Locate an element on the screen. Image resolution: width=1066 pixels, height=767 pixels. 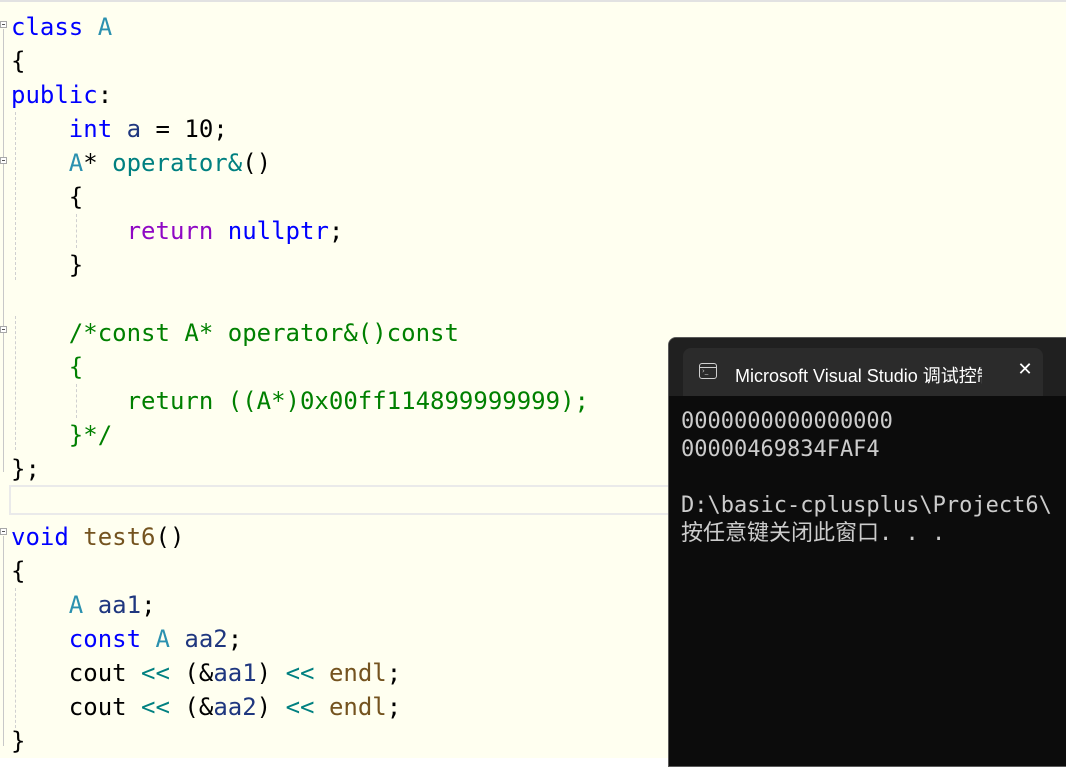
code-line: return nullptr; is located at coordinates (177, 231).